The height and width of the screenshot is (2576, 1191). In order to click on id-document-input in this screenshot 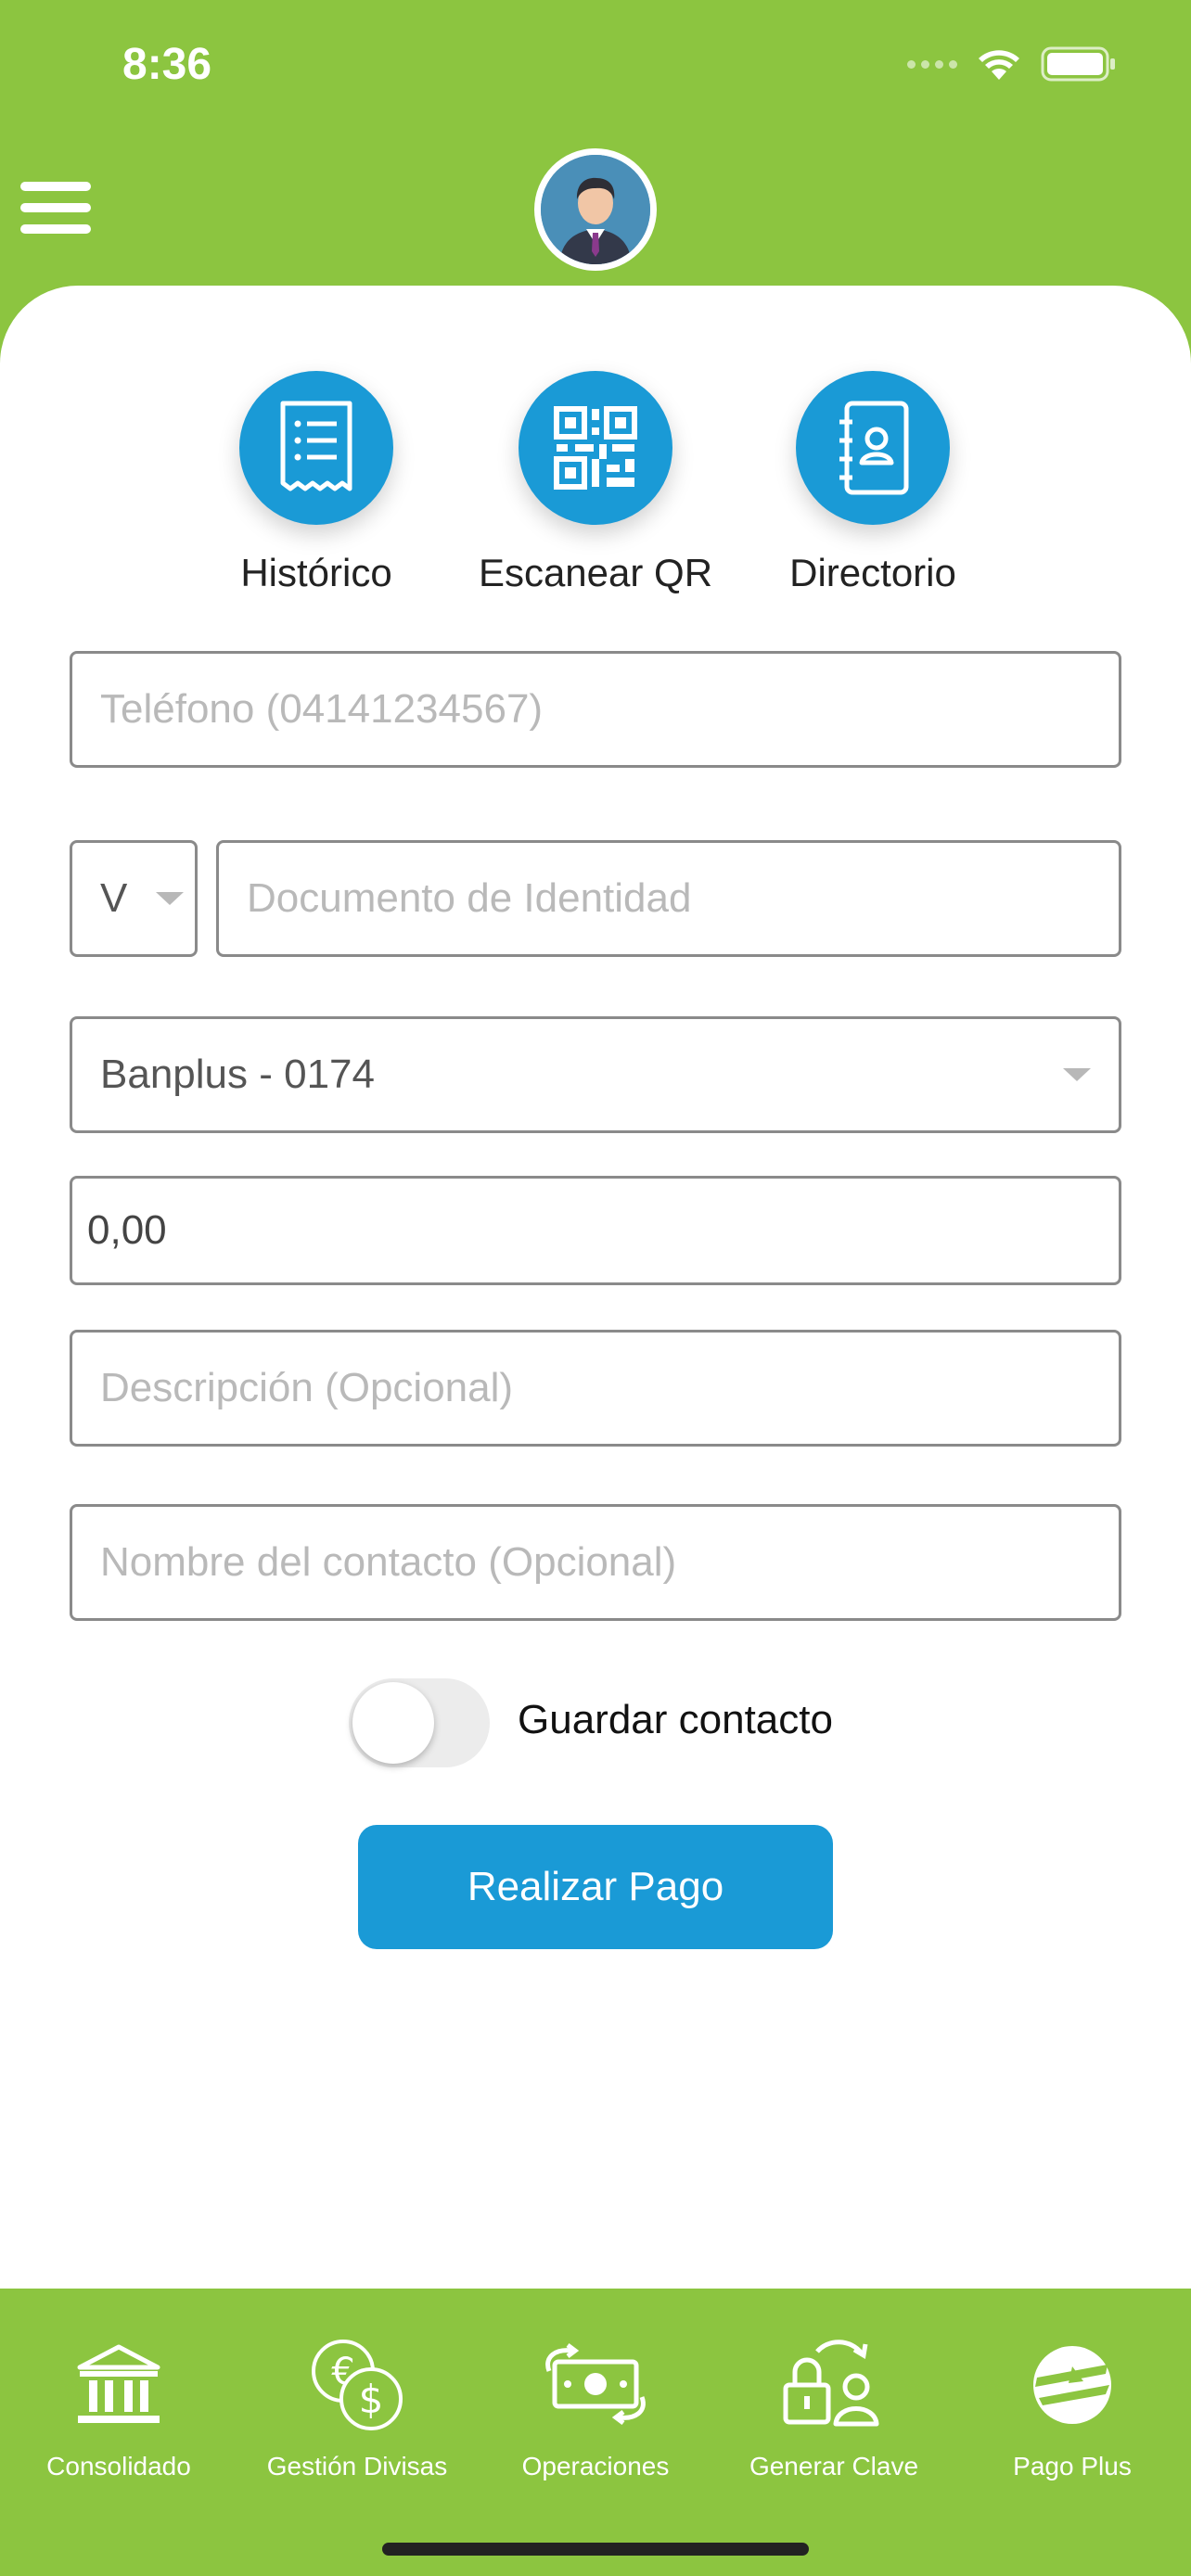, I will do `click(669, 898)`.